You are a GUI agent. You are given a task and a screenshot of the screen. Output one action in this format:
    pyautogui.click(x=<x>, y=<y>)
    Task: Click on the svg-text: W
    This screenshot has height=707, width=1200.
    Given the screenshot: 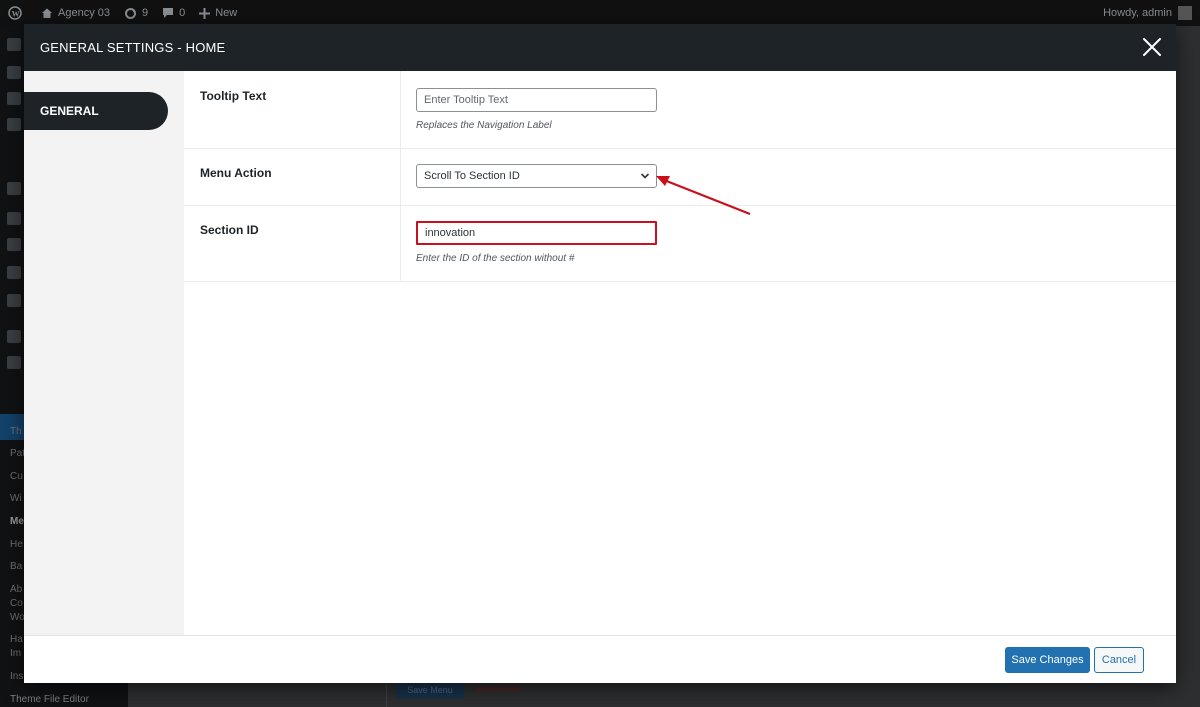 What is the action you would take?
    pyautogui.click(x=16, y=14)
    